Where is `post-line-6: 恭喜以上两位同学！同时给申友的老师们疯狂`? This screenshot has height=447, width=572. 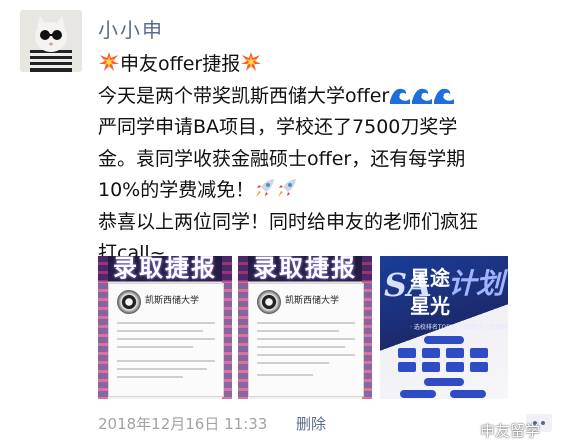 post-line-6: 恭喜以上两位同学！同时给申友的老师们疯狂 is located at coordinates (288, 221).